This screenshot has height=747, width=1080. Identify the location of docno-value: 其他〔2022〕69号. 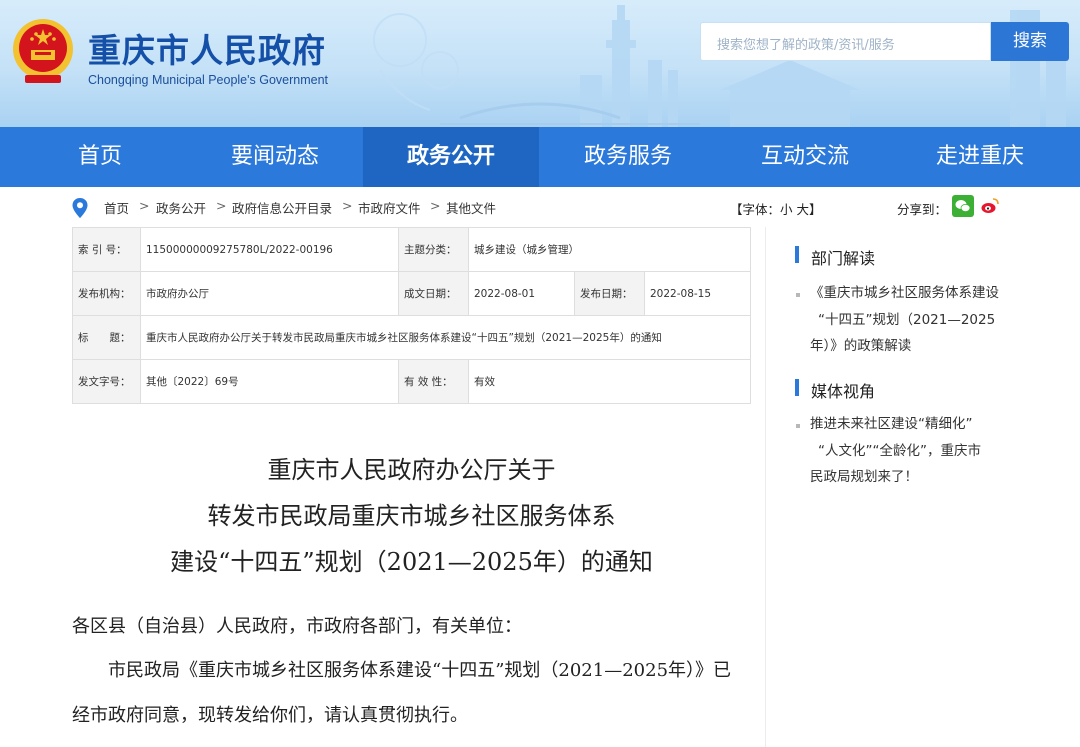
(269, 381).